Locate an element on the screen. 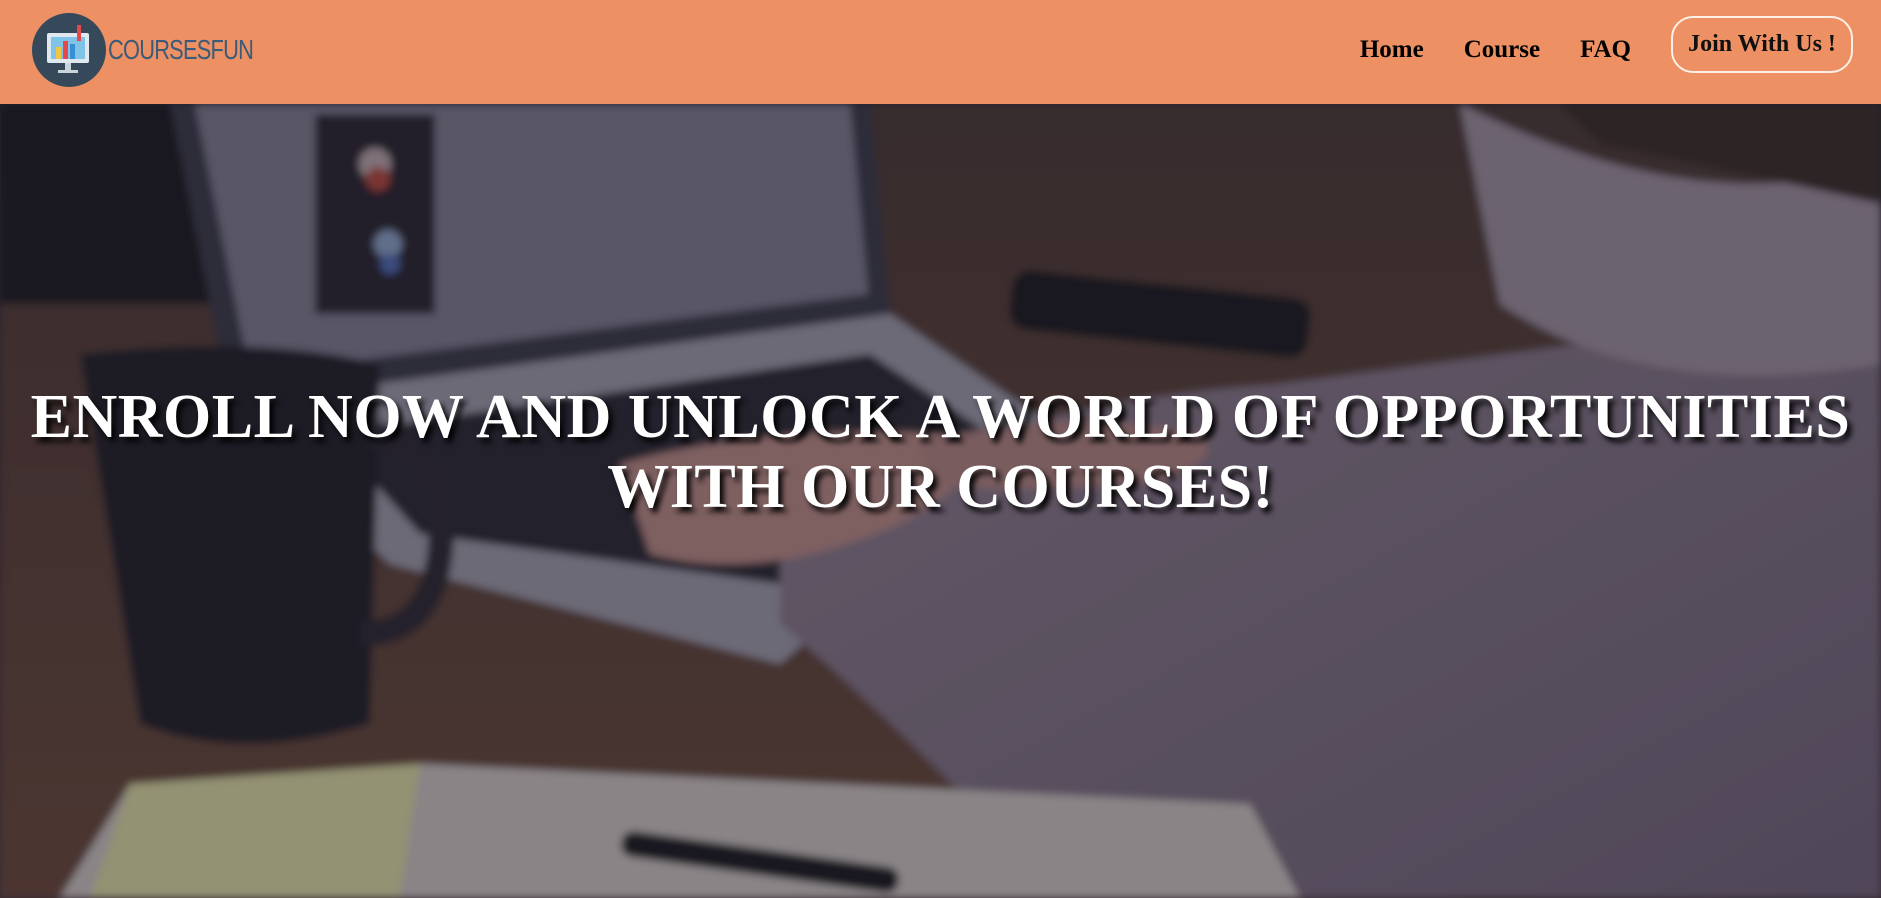 The width and height of the screenshot is (1881, 898). main-nav: Home Course FAQ is located at coordinates (1495, 49).